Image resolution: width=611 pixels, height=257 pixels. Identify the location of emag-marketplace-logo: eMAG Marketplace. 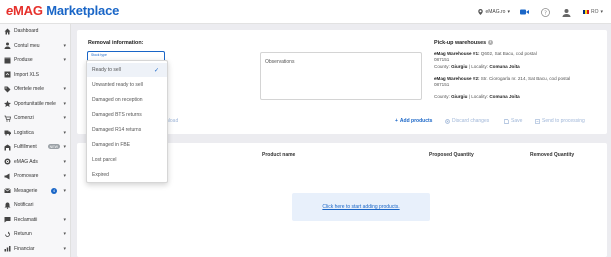
(62, 11).